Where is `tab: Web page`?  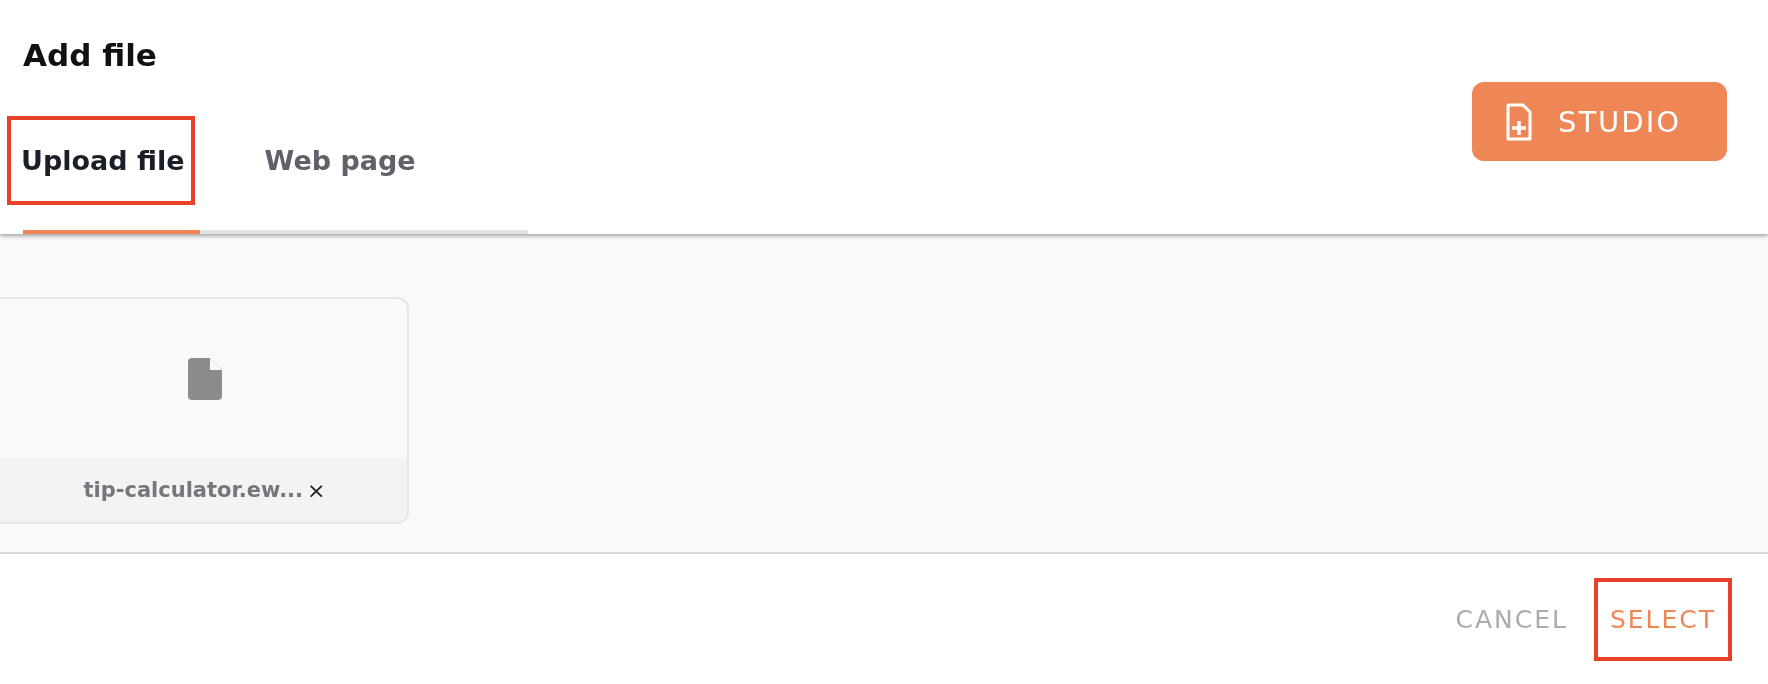 tab: Web page is located at coordinates (338, 160).